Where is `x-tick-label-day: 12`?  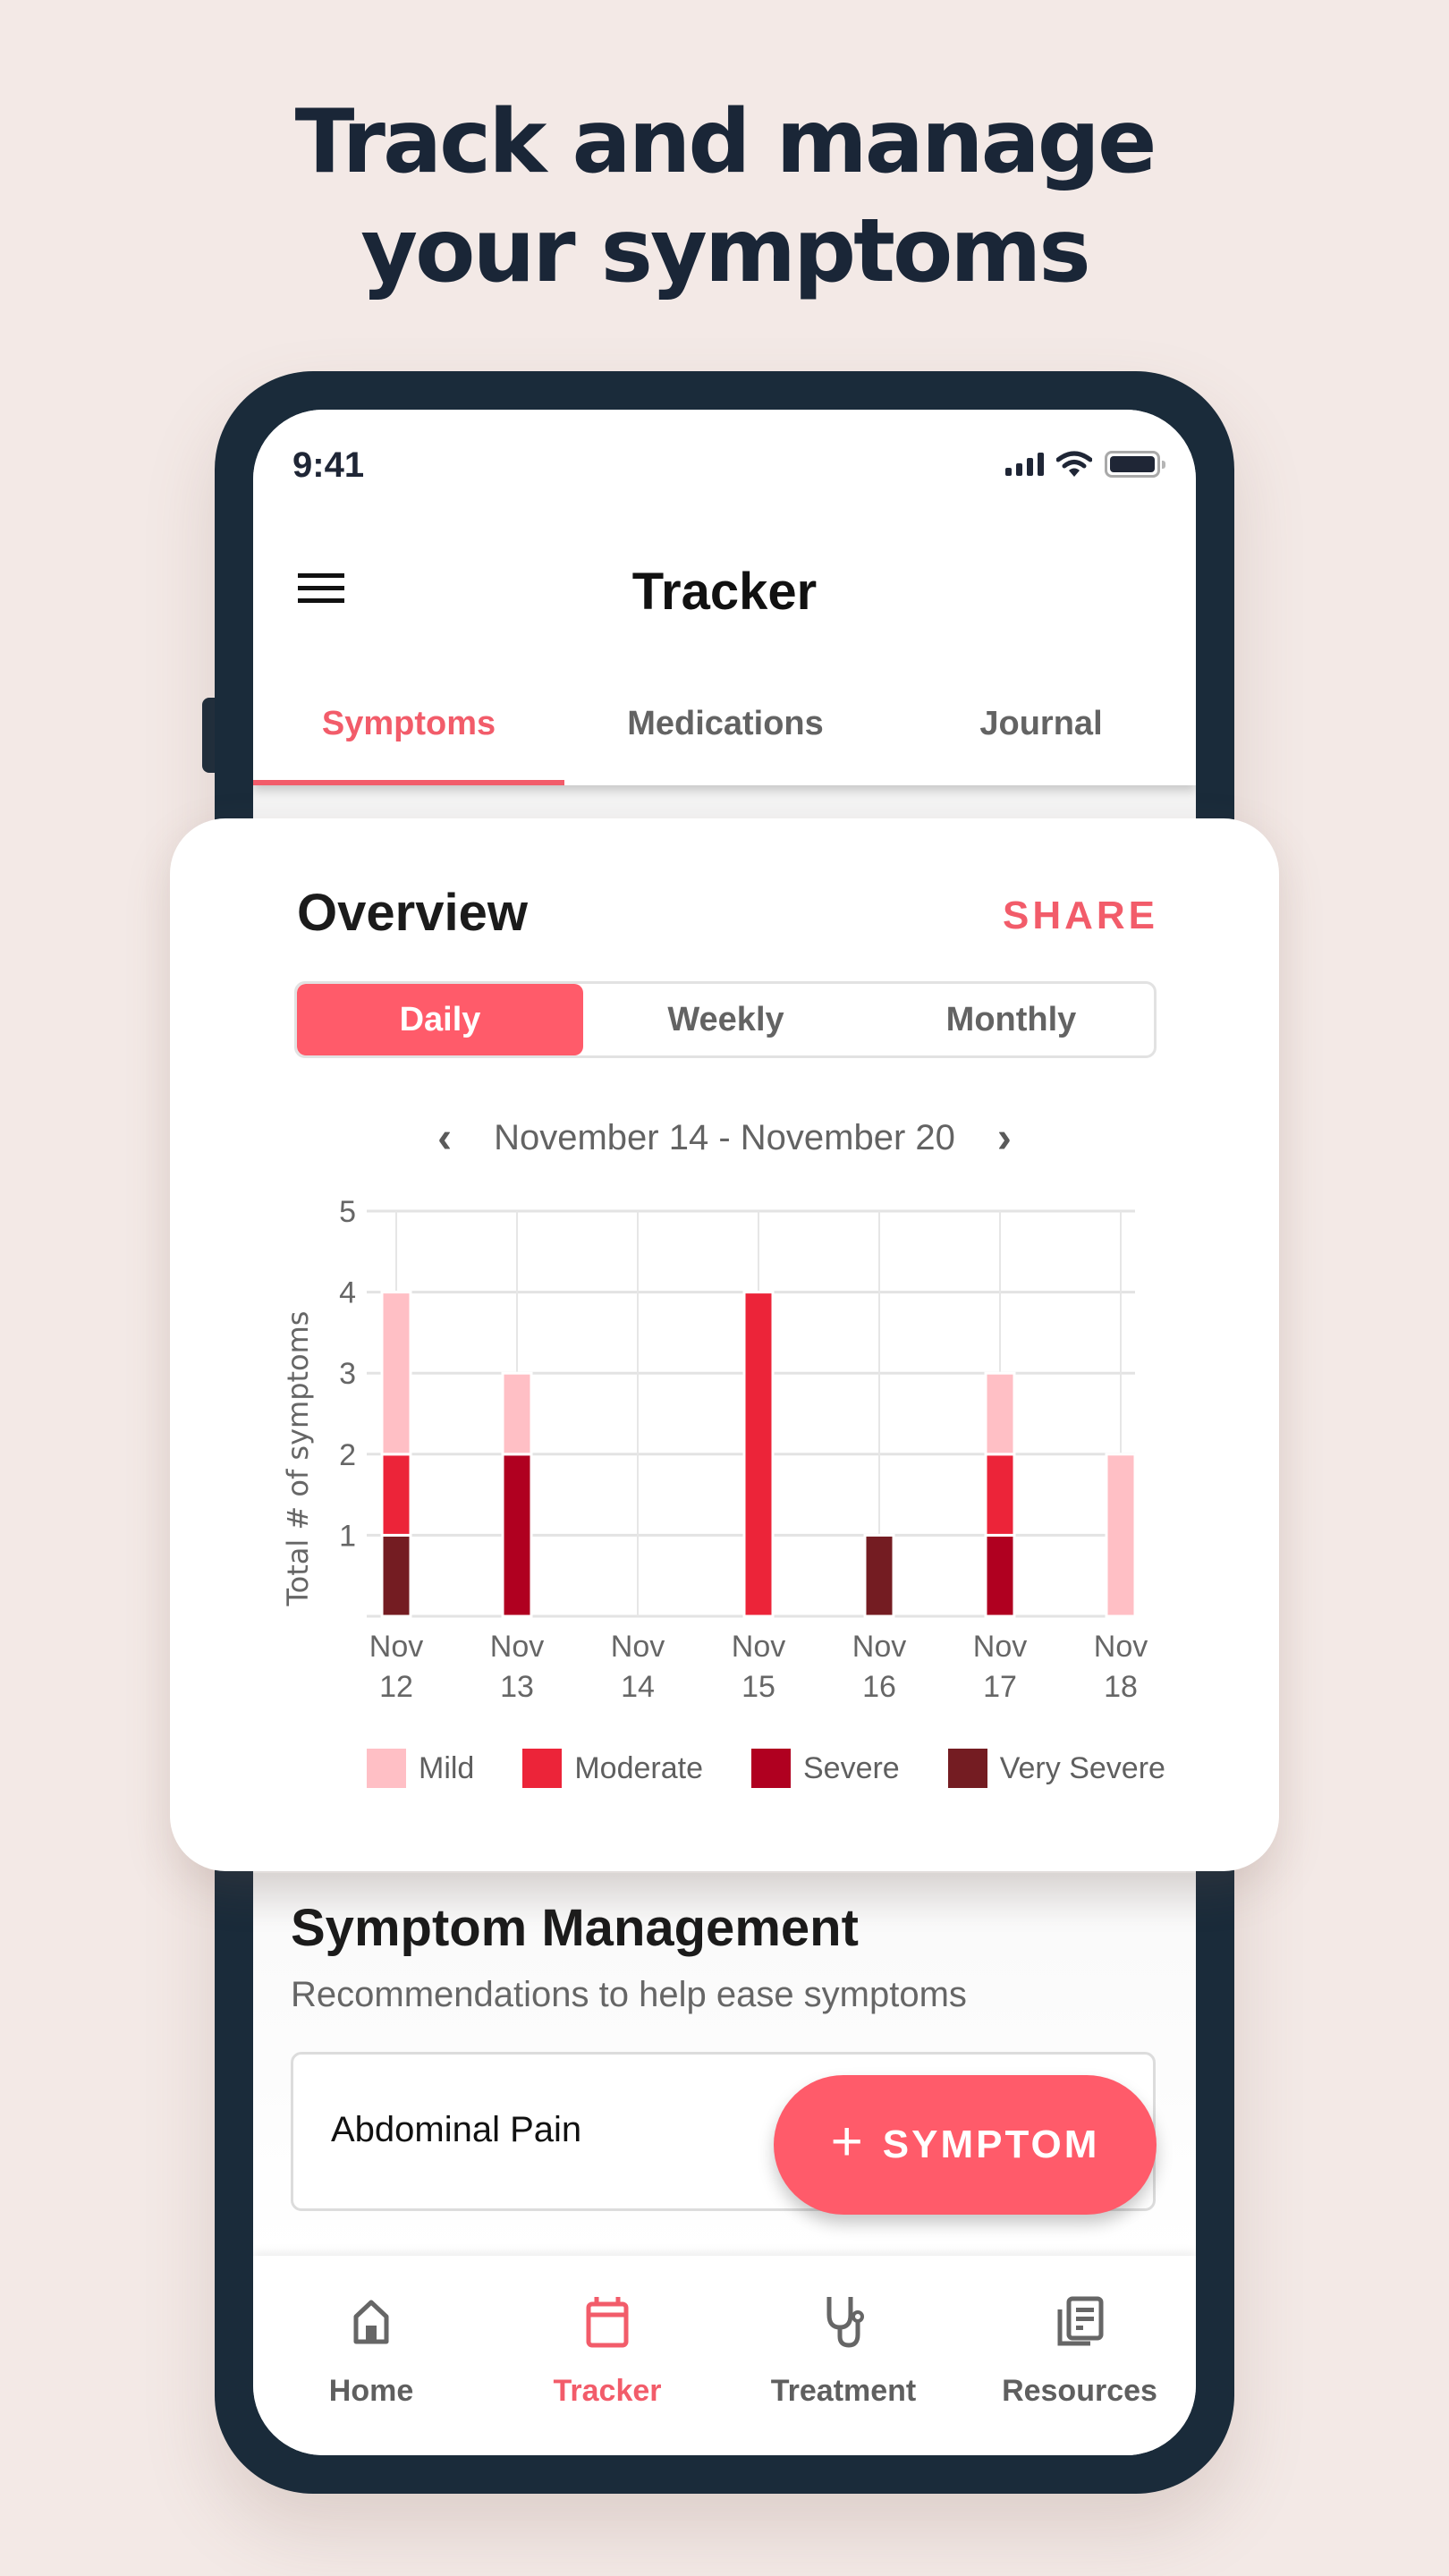
x-tick-label-day: 12 is located at coordinates (396, 1687).